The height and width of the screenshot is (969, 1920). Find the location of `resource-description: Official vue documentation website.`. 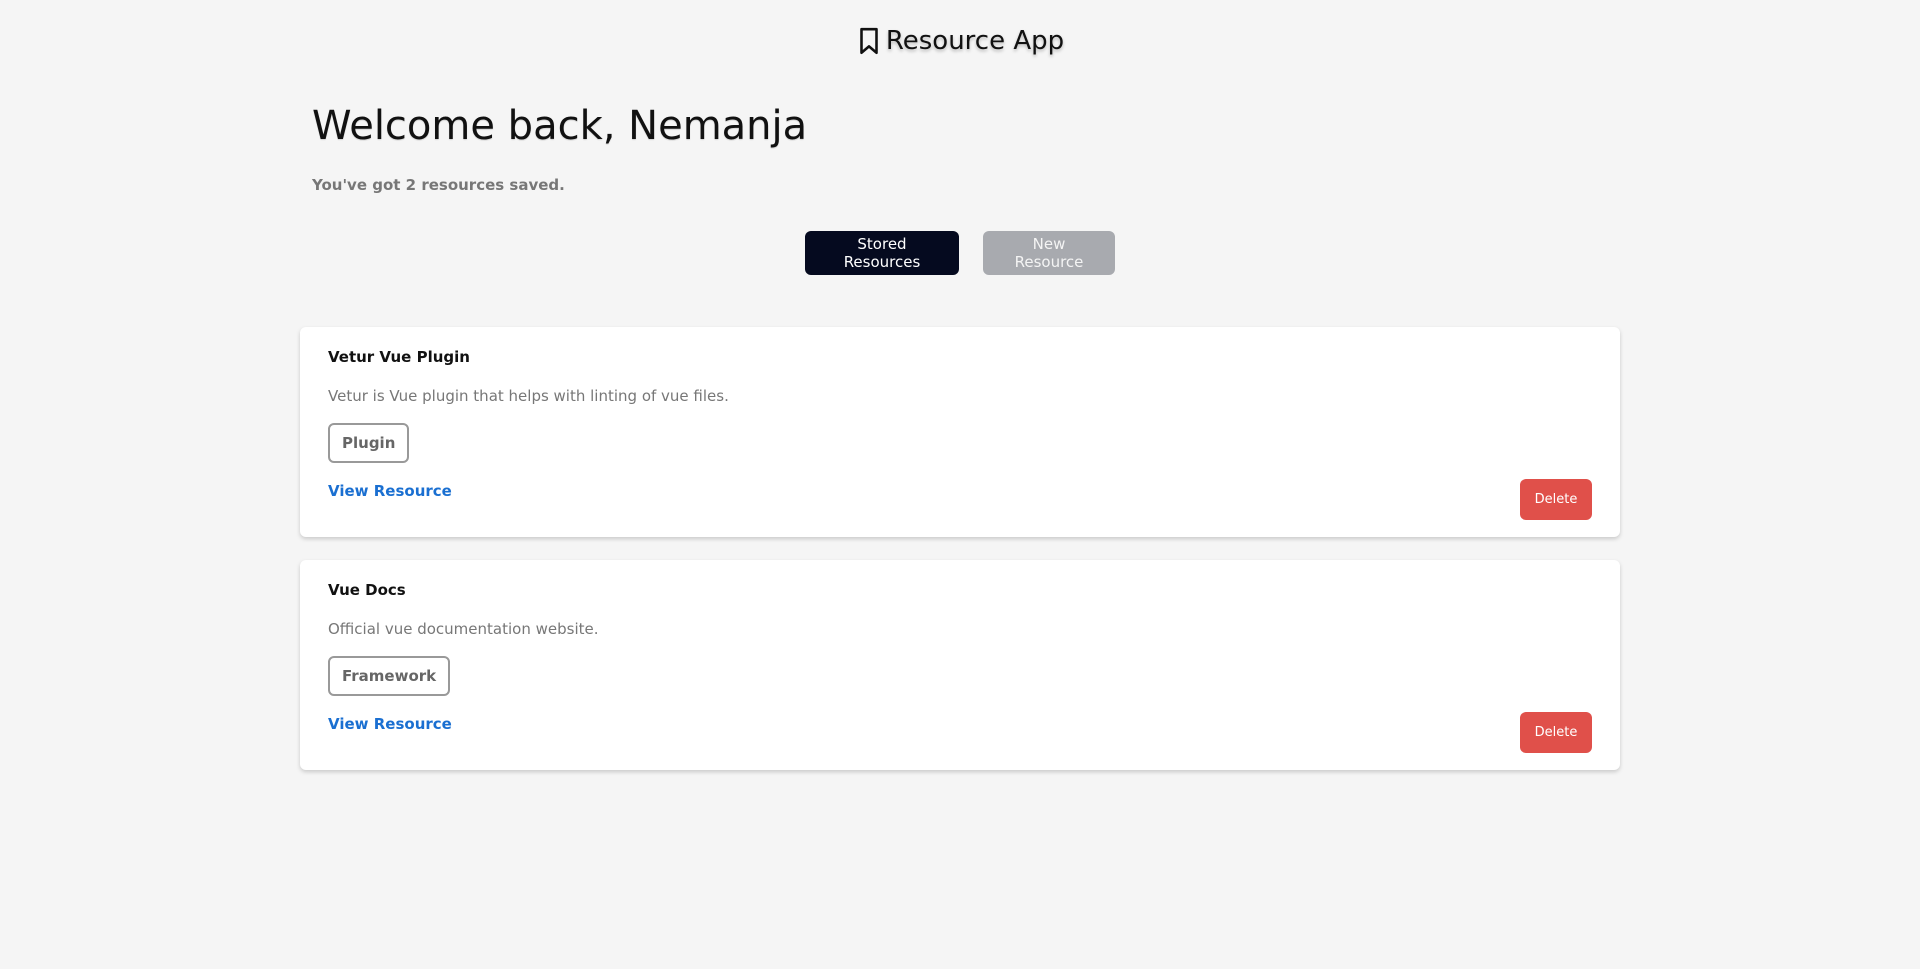

resource-description: Official vue documentation website. is located at coordinates (463, 629).